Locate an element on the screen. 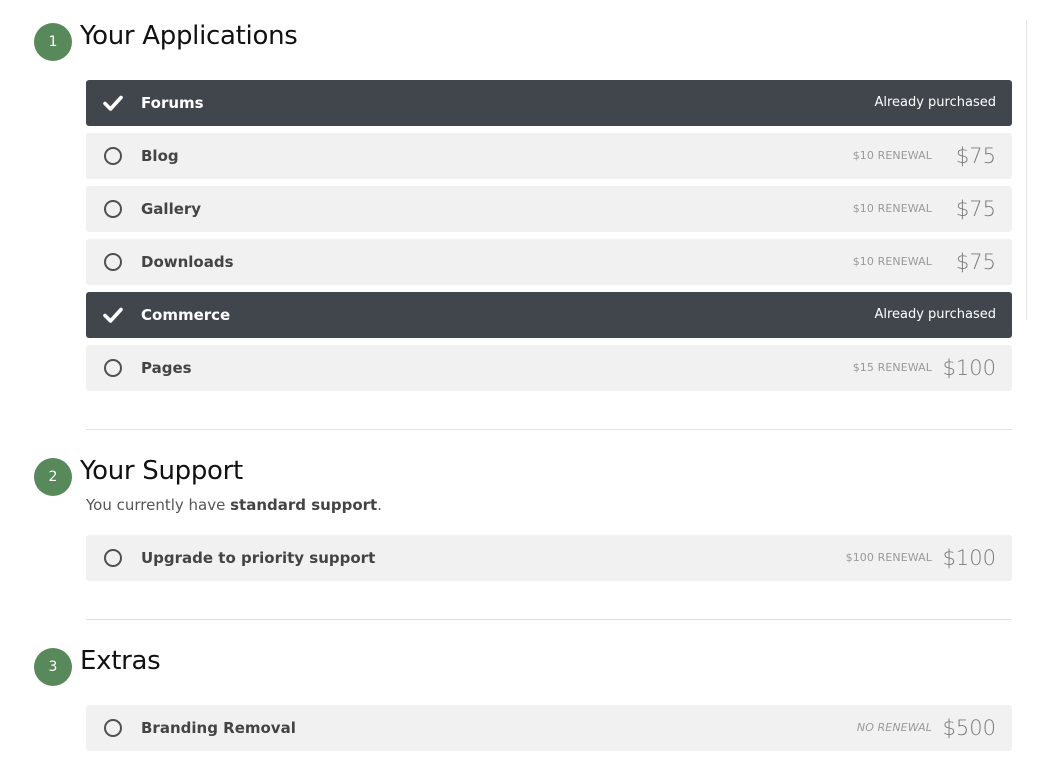 The image size is (1042, 769). application-item-forums: Forums Already purchased is located at coordinates (549, 103).